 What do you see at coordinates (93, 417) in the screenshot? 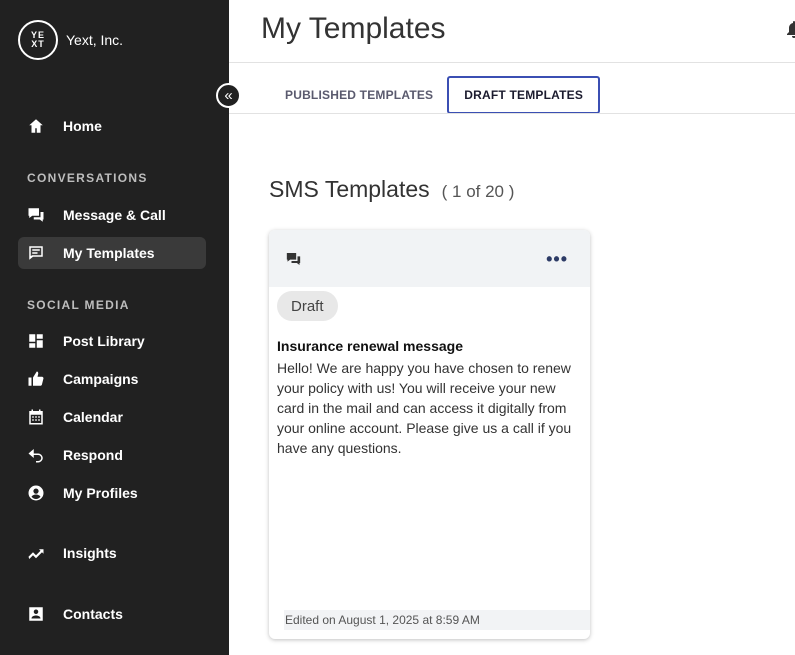
I see `sidebar-item-label: Calendar` at bounding box center [93, 417].